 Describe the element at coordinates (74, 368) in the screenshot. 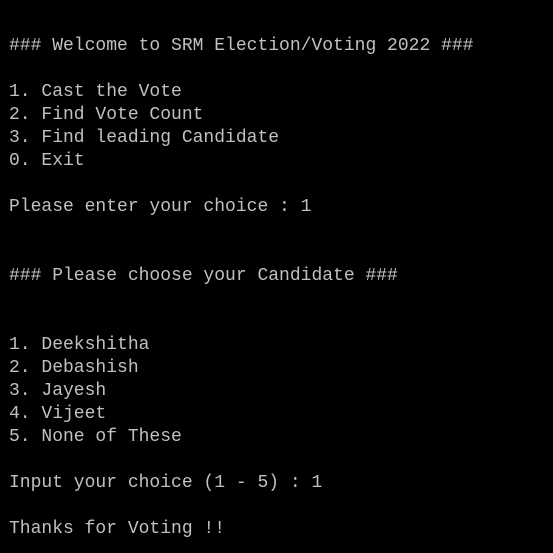

I see `candidate-item-debashish: 2. Debashish` at that location.